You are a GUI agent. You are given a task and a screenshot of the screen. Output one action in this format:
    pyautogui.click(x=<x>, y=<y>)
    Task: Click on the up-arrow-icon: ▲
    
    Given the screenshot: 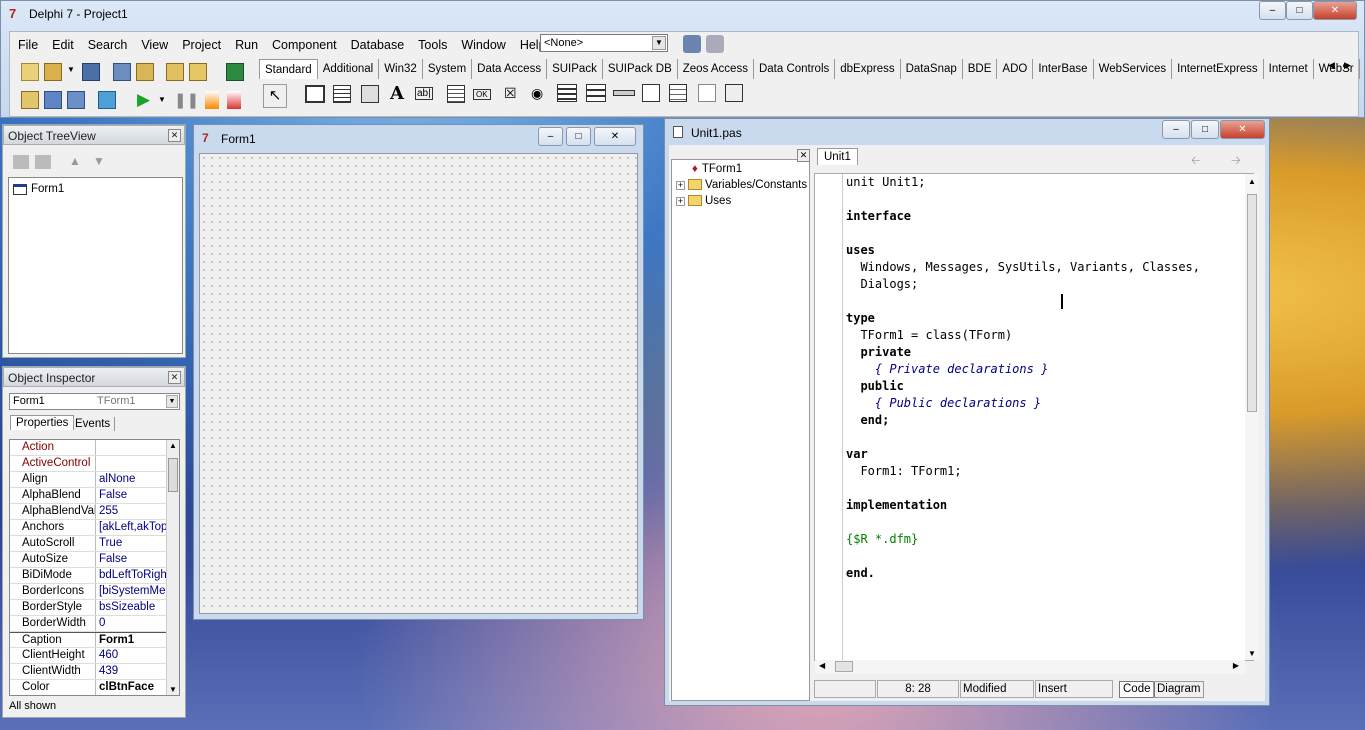 What is the action you would take?
    pyautogui.click(x=75, y=161)
    